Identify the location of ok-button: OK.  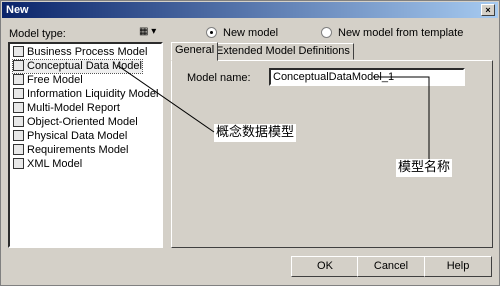
(325, 266).